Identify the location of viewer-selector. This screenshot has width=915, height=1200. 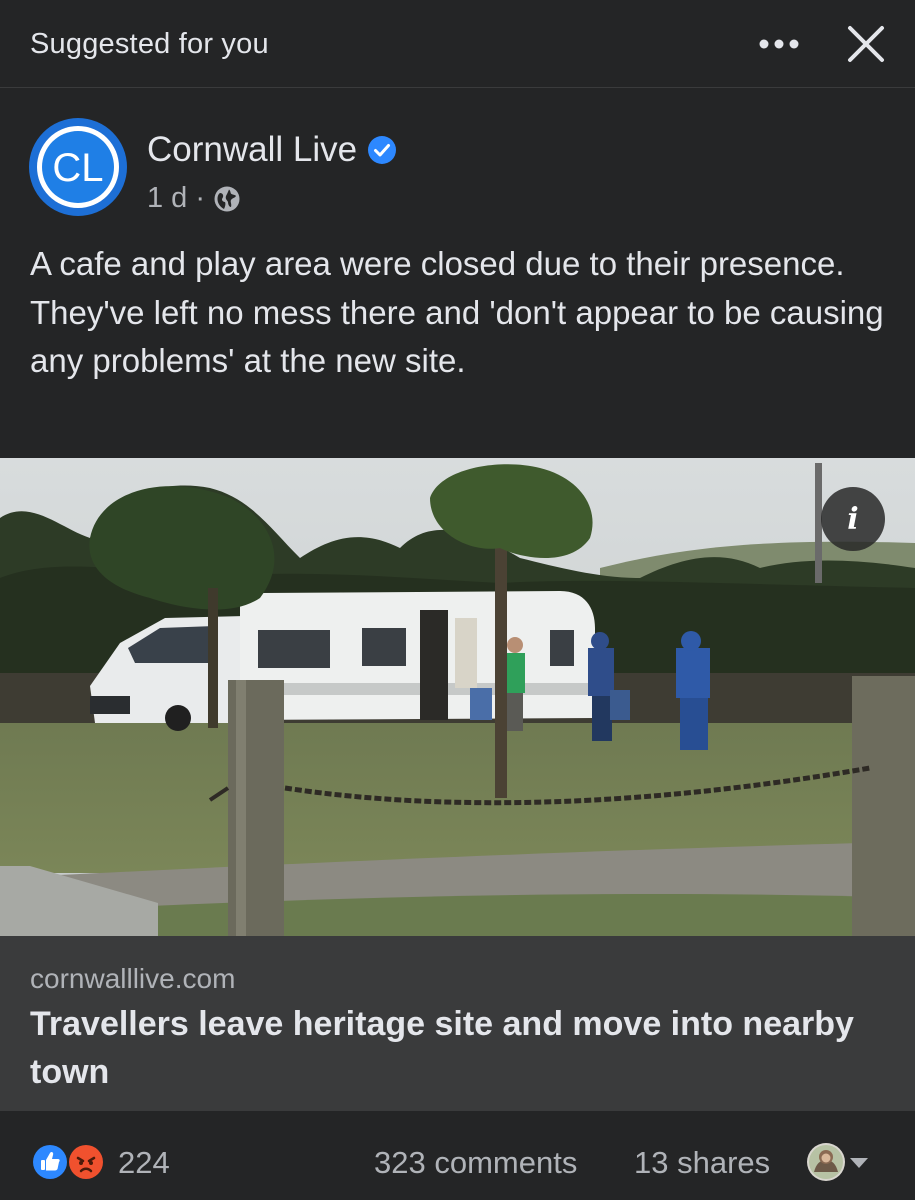
(842, 1162).